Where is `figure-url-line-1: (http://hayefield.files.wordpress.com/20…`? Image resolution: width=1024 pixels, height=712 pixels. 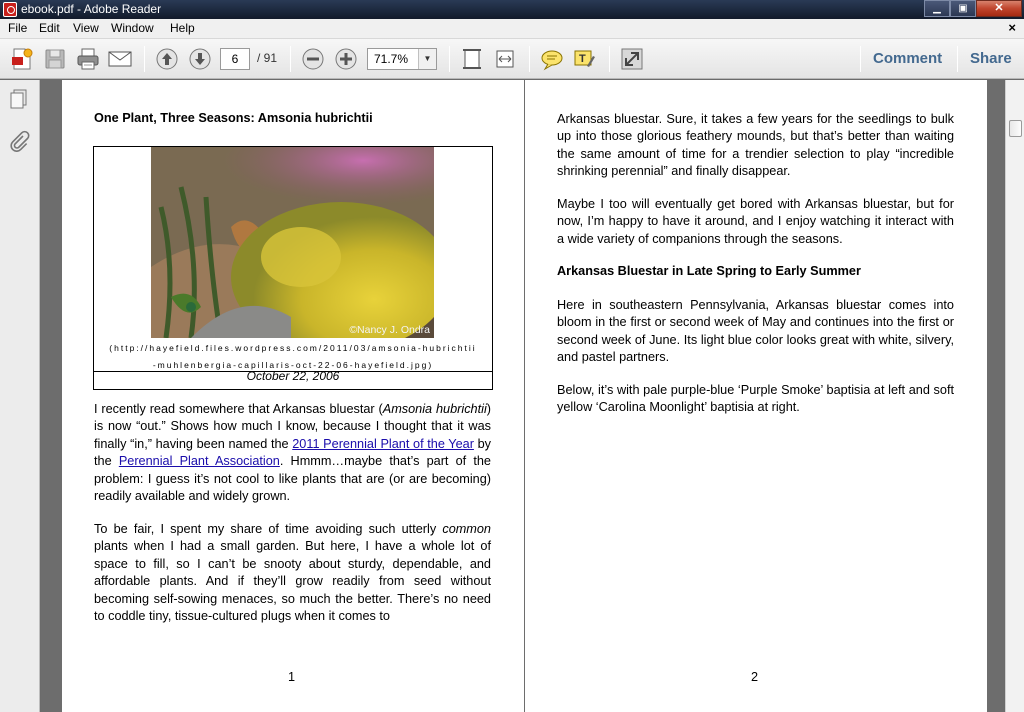
figure-url-line-1: (http://hayefield.files.wordpress.com/20… is located at coordinates (293, 348).